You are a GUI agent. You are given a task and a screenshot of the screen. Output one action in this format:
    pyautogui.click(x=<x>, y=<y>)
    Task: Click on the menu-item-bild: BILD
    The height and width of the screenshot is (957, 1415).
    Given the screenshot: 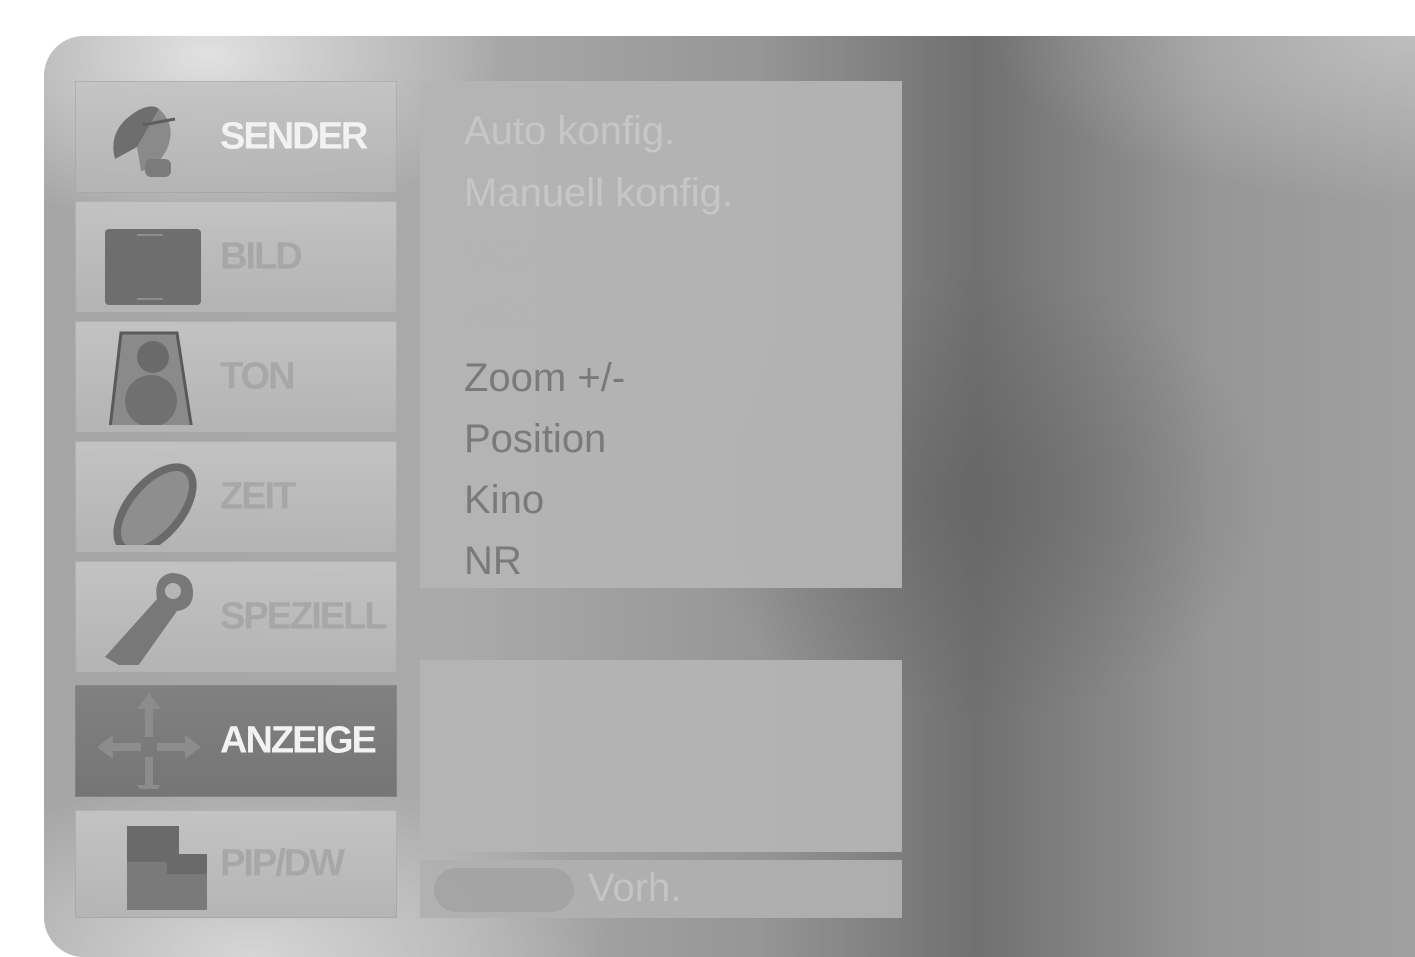 What is the action you would take?
    pyautogui.click(x=236, y=257)
    